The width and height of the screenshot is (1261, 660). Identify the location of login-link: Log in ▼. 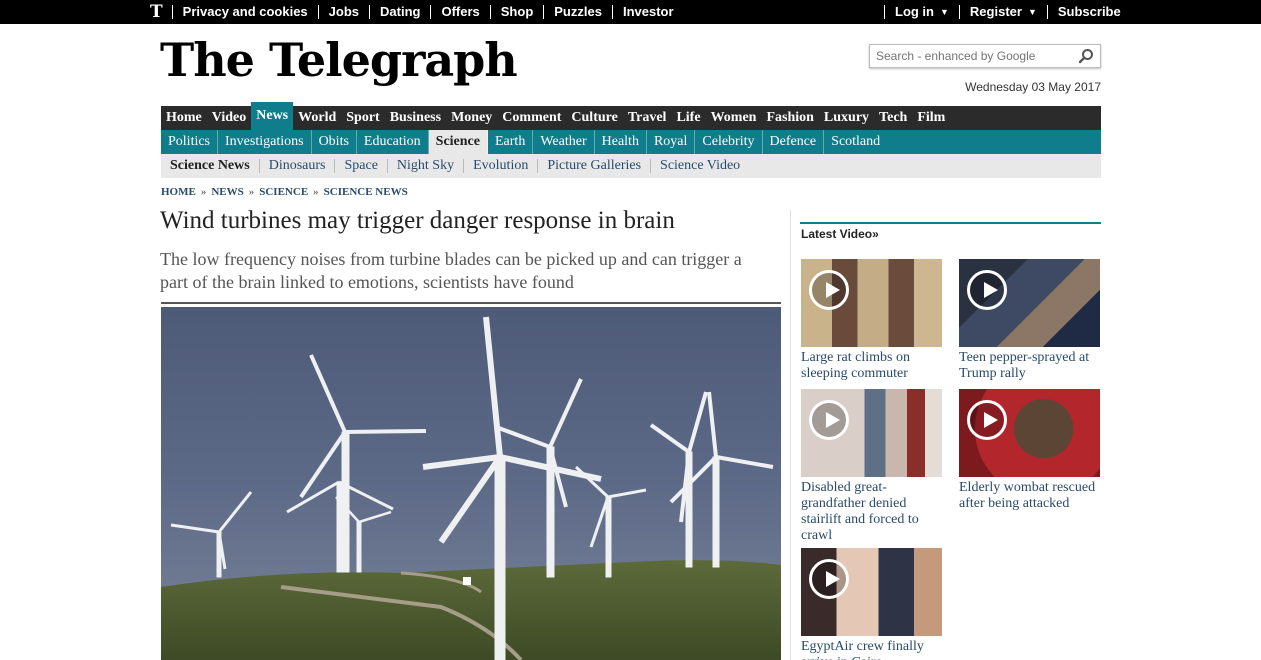
(921, 12).